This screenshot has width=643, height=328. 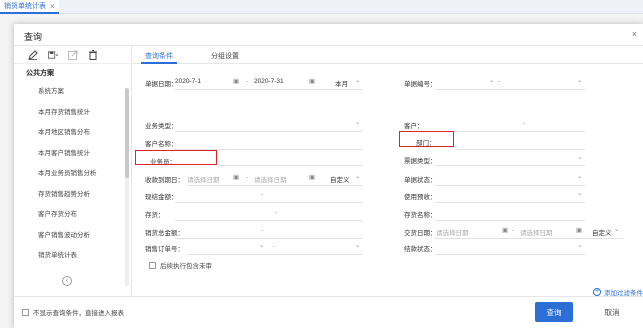 What do you see at coordinates (414, 126) in the screenshot?
I see `customer-label: 客户：` at bounding box center [414, 126].